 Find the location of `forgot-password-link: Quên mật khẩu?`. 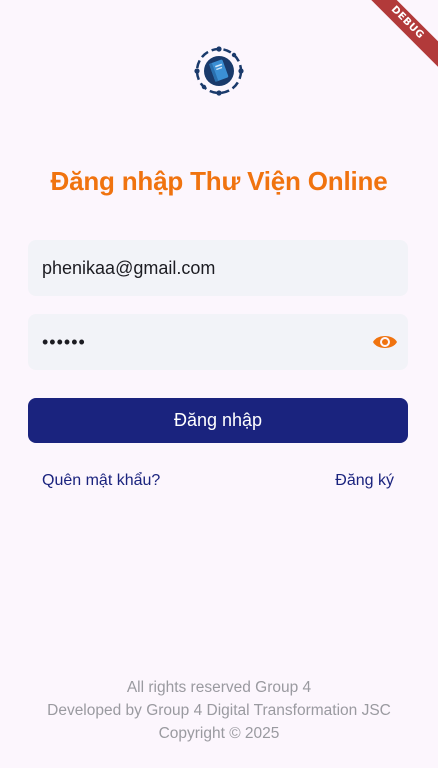

forgot-password-link: Quên mật khẩu? is located at coordinates (101, 481).